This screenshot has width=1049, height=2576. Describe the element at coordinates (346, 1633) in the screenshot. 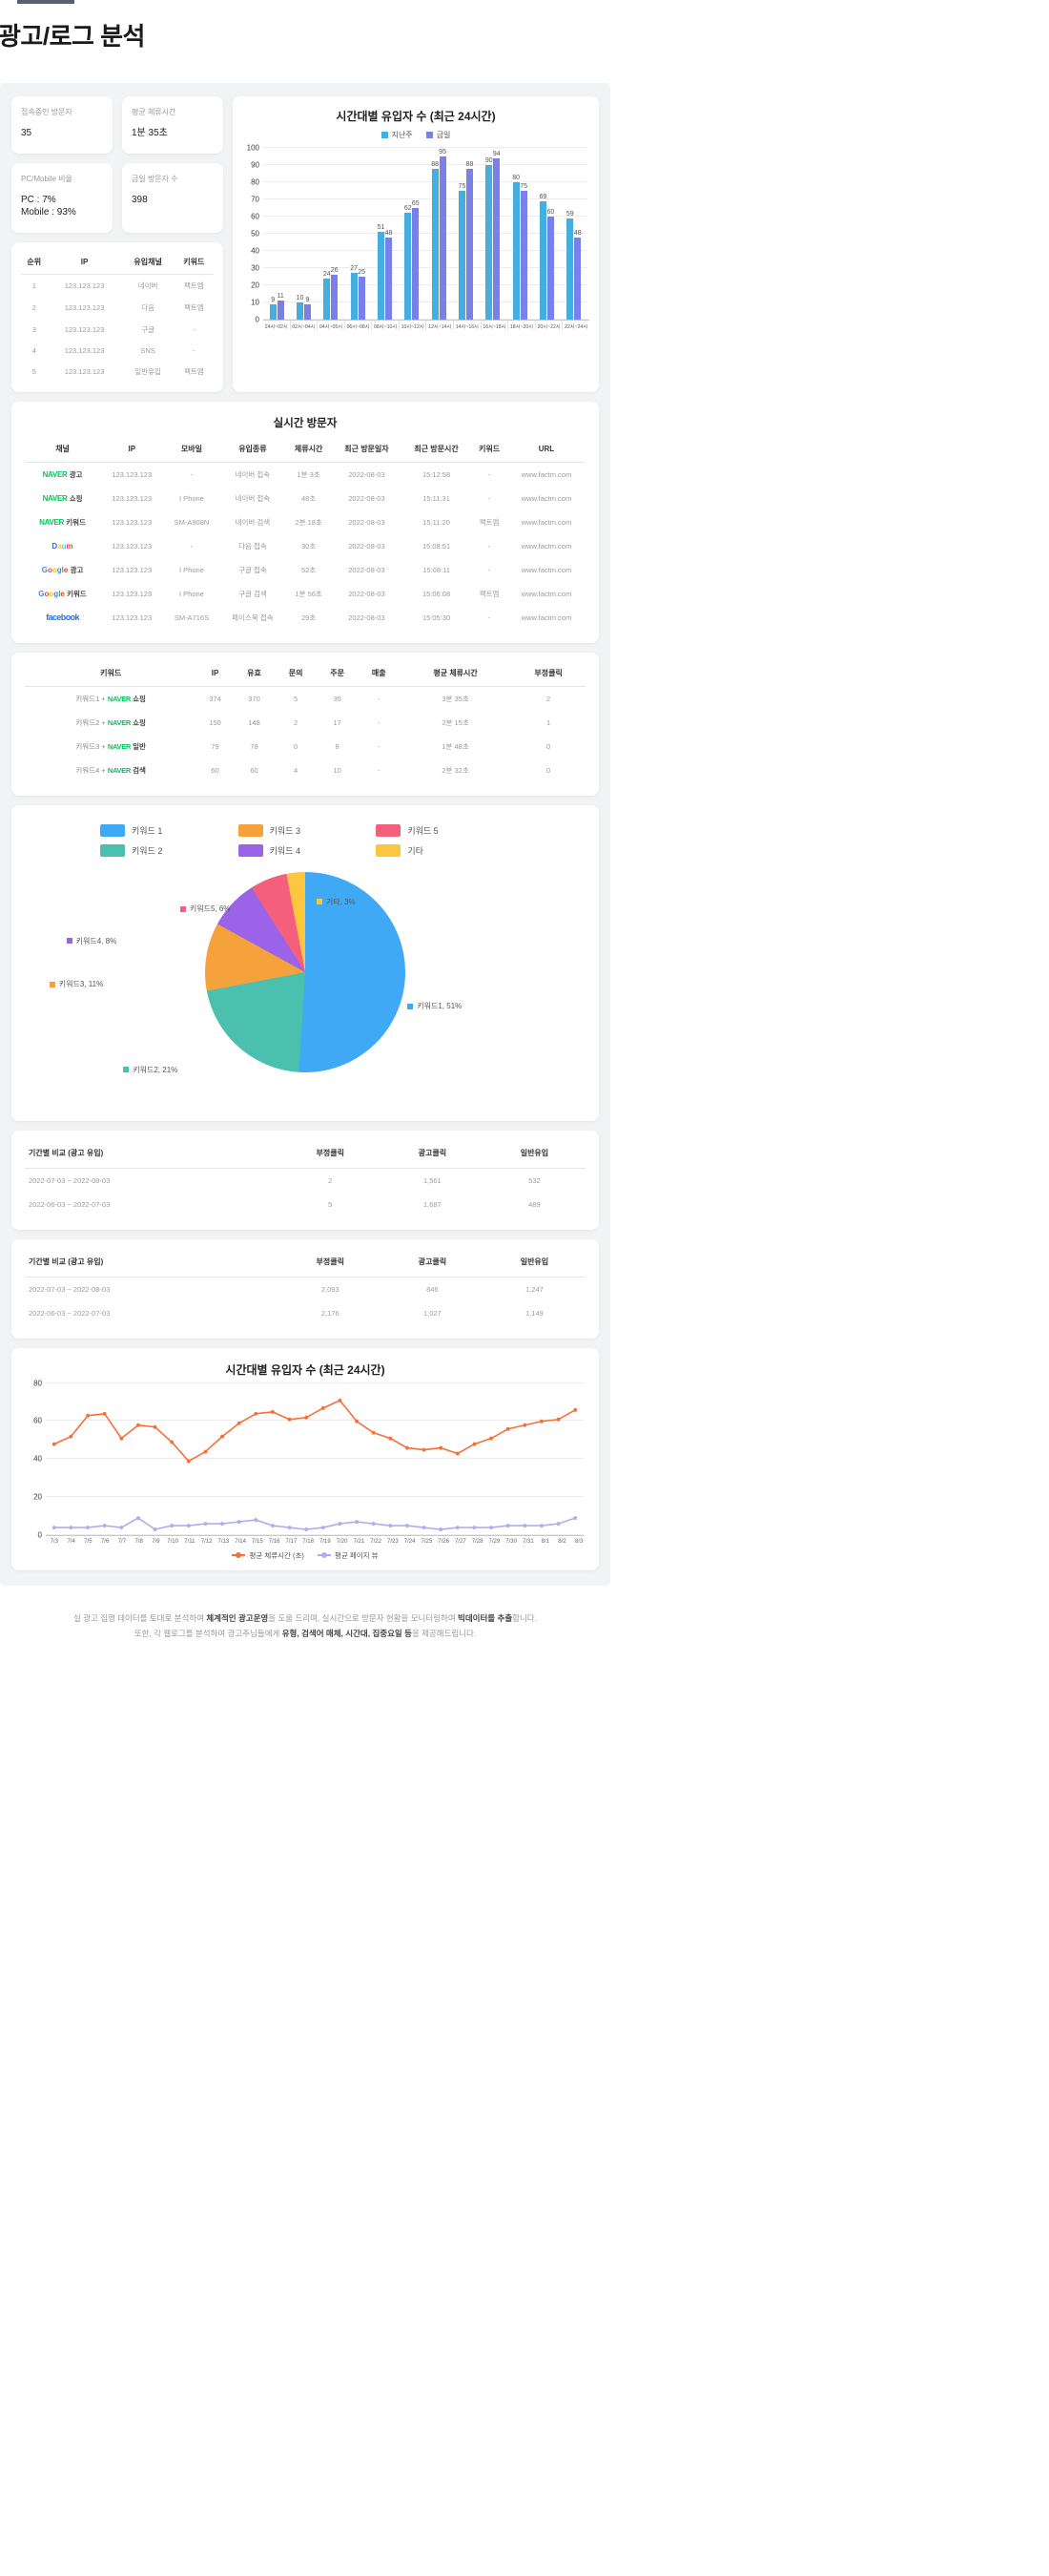

I see `footer-text-bold: 유형, 검색어 매체, 시간대, 집중요일 등` at that location.